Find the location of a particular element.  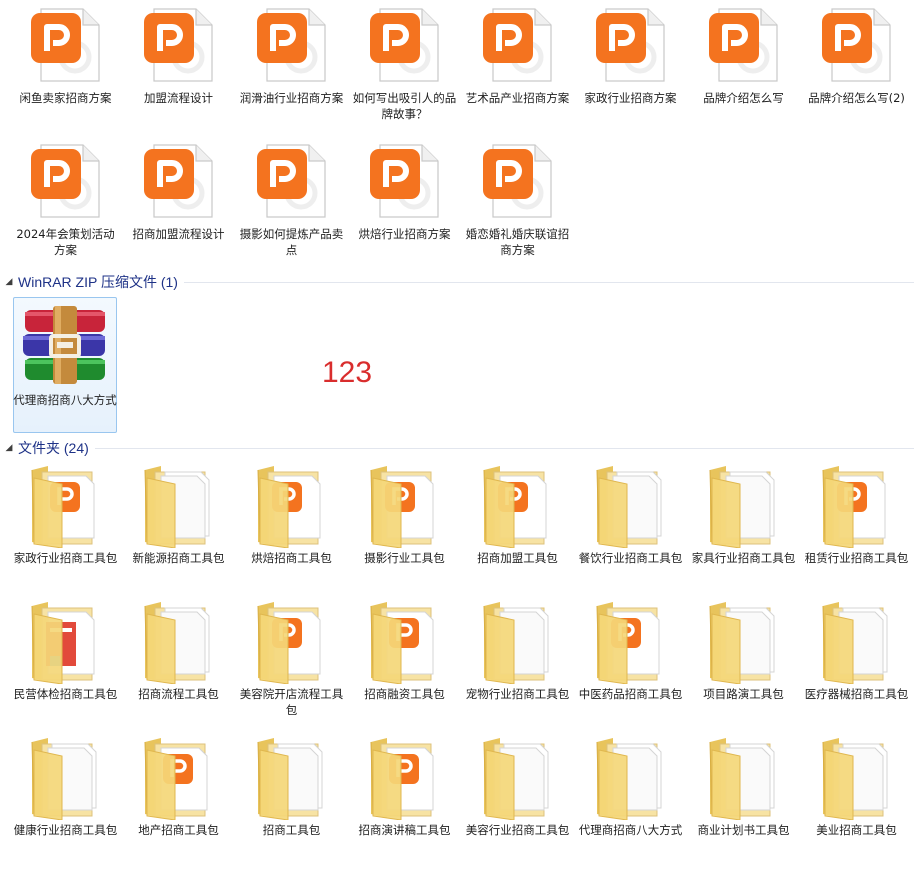

folder-label: 烘焙招商工具包 is located at coordinates (291, 558).